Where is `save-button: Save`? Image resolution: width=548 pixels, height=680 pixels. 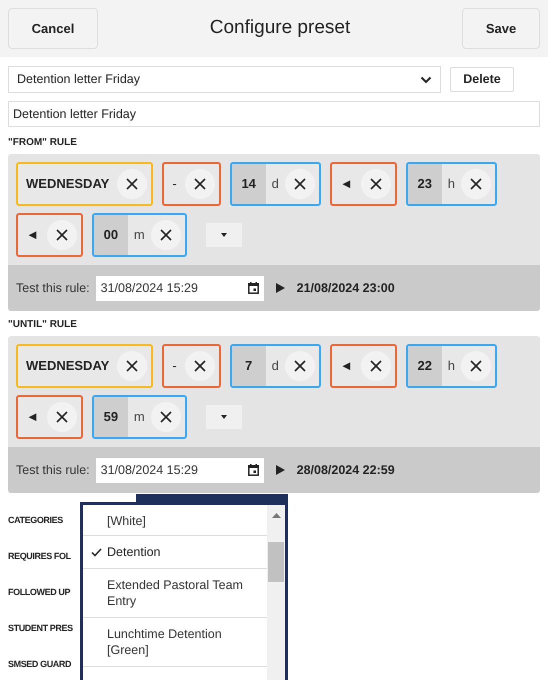 save-button: Save is located at coordinates (501, 28).